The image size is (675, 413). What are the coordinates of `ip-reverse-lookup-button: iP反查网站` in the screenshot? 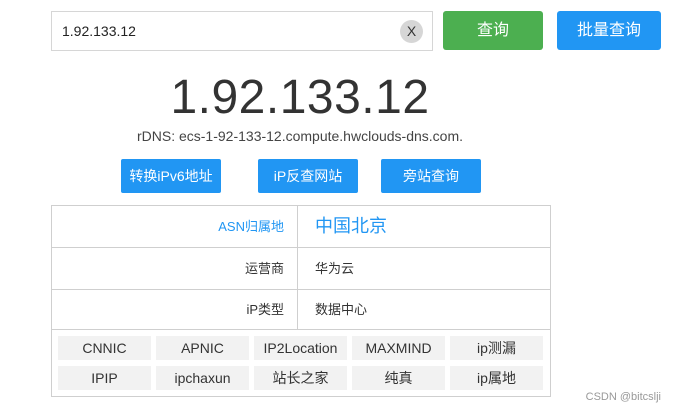 It's located at (308, 176).